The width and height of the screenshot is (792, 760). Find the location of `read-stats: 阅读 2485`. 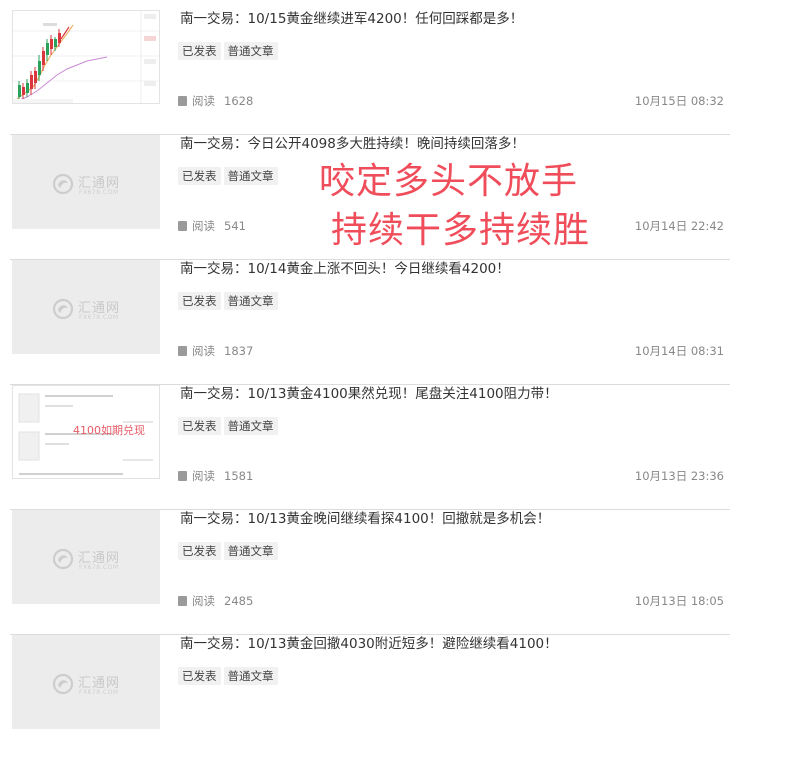

read-stats: 阅读 2485 is located at coordinates (215, 601).